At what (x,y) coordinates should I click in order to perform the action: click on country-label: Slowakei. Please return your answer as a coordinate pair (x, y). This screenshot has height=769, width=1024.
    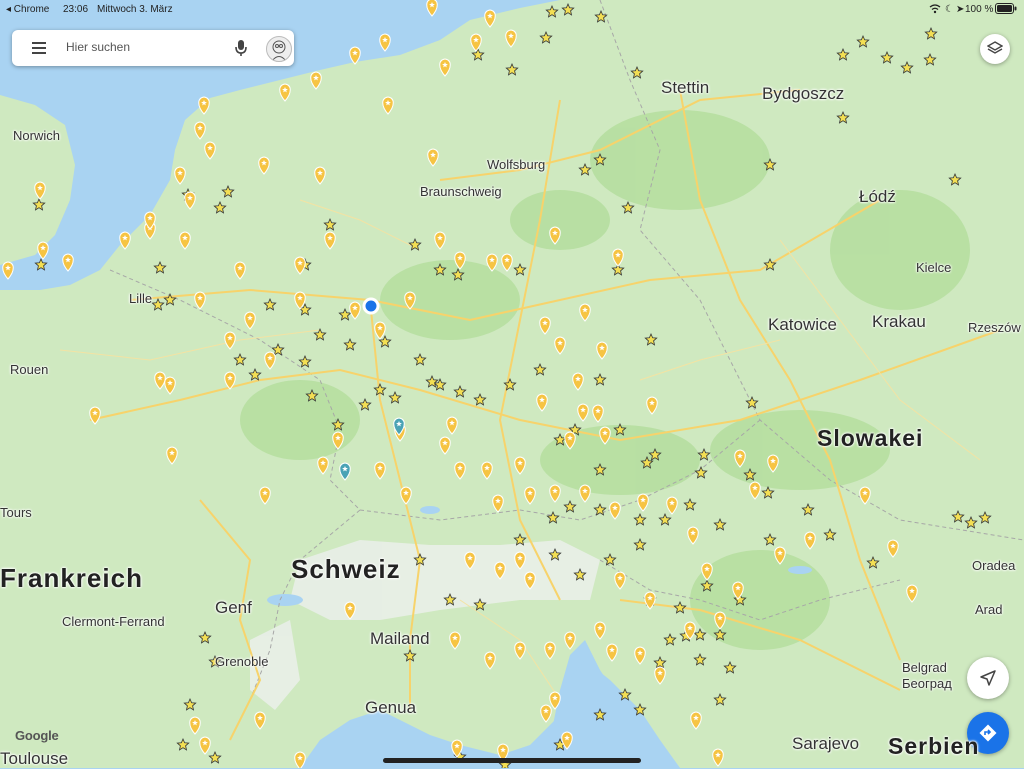
    Looking at the image, I should click on (870, 438).